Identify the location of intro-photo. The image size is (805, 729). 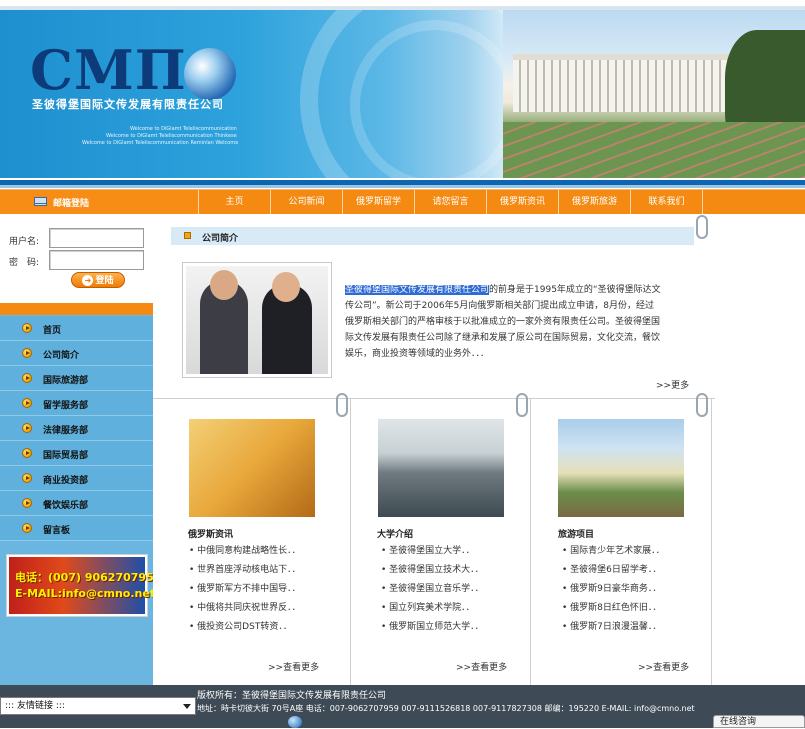
(257, 320).